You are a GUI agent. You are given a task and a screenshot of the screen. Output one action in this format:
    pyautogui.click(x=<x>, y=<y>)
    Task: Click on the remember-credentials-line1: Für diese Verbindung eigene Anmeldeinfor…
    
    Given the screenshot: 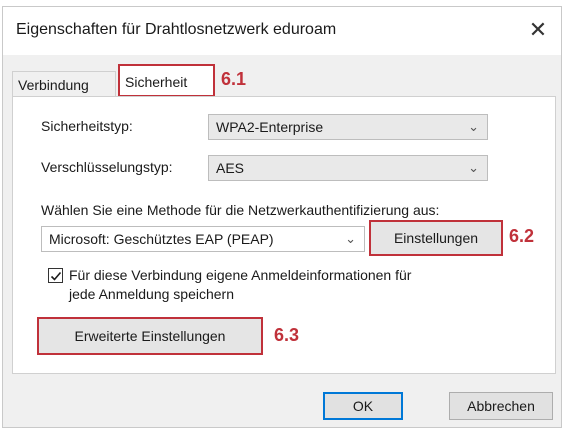 What is the action you would take?
    pyautogui.click(x=240, y=275)
    